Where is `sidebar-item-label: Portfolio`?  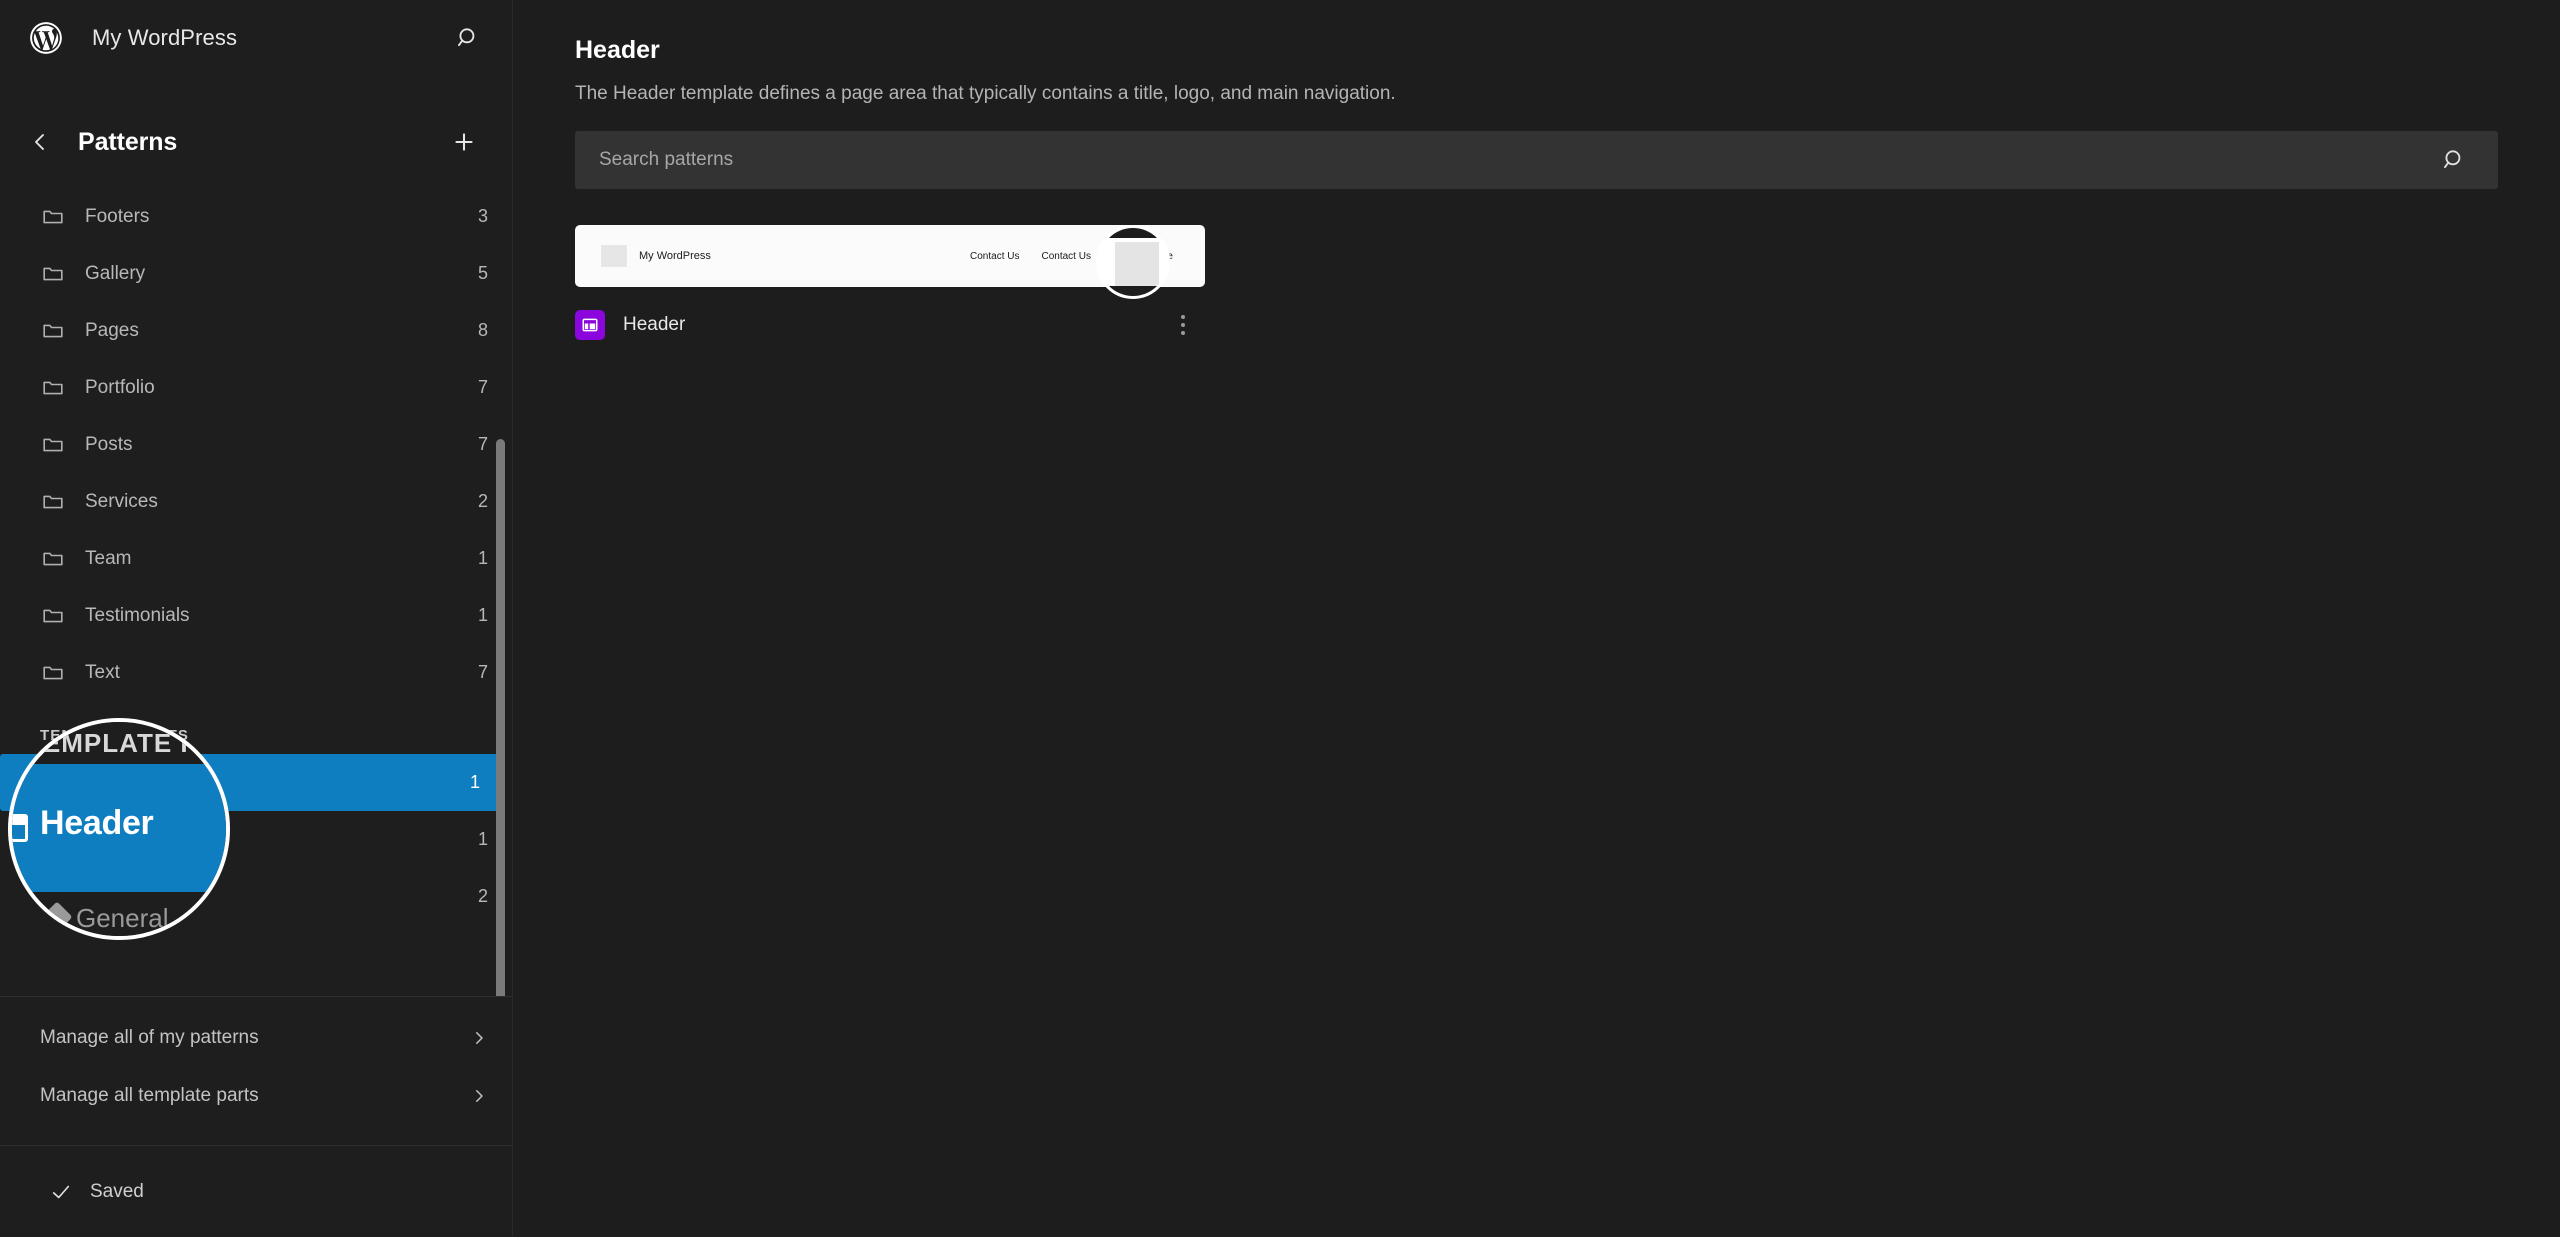 sidebar-item-label: Portfolio is located at coordinates (120, 387).